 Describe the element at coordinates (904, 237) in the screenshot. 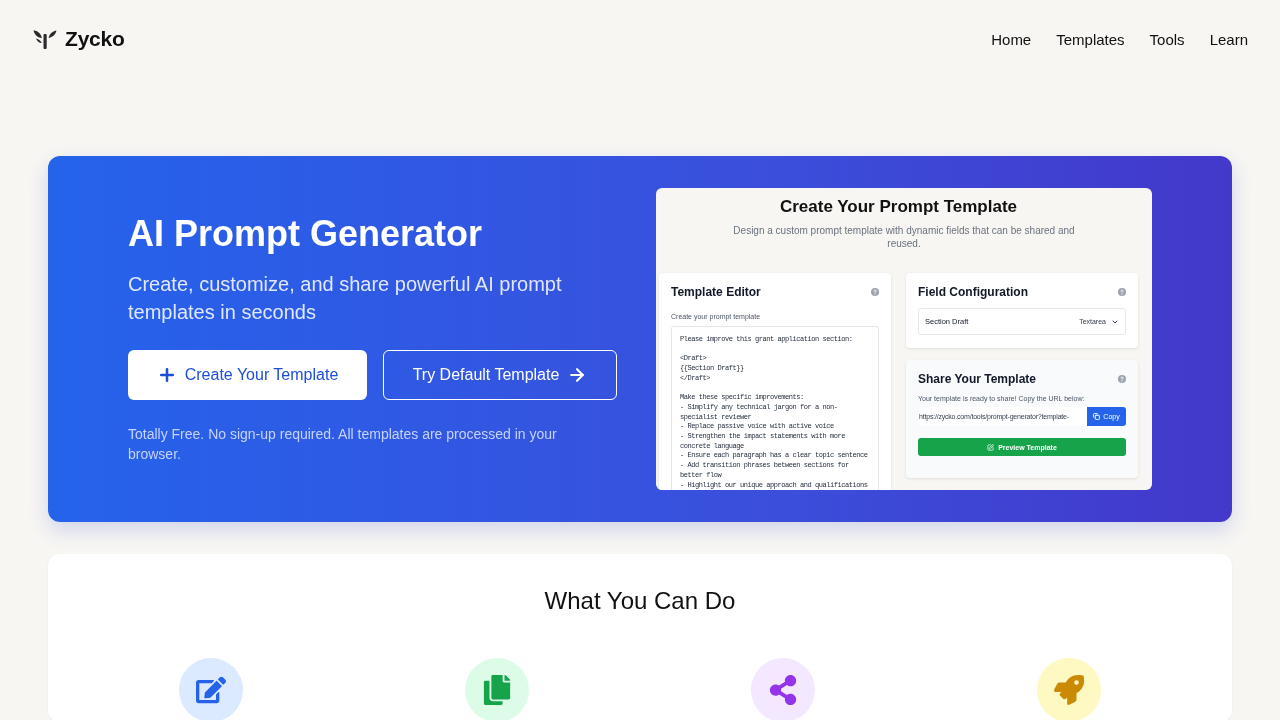

I see `screenshot-subtitle: Design a custom prompt template with dynamic fields that can be shared and reused.` at that location.